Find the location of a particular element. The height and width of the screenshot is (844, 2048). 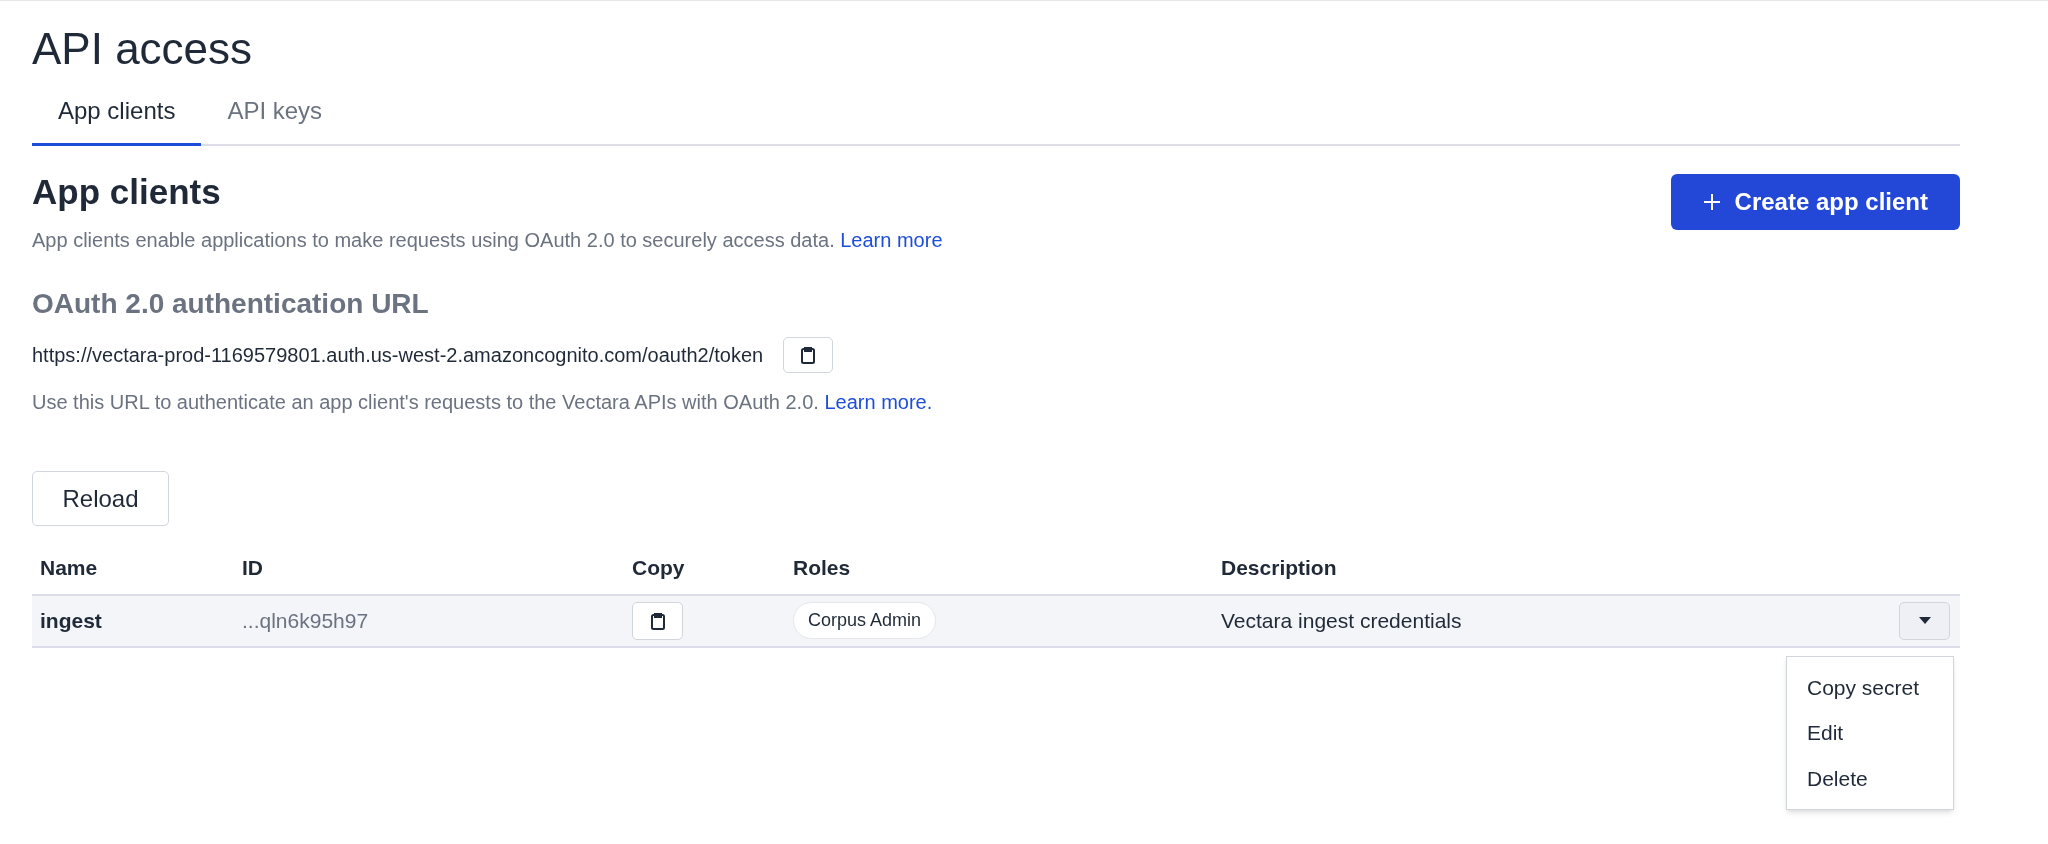

section-description: App clients enable applications to make requests using OAuth 2.0 to securely access data. Learn more is located at coordinates (487, 240).